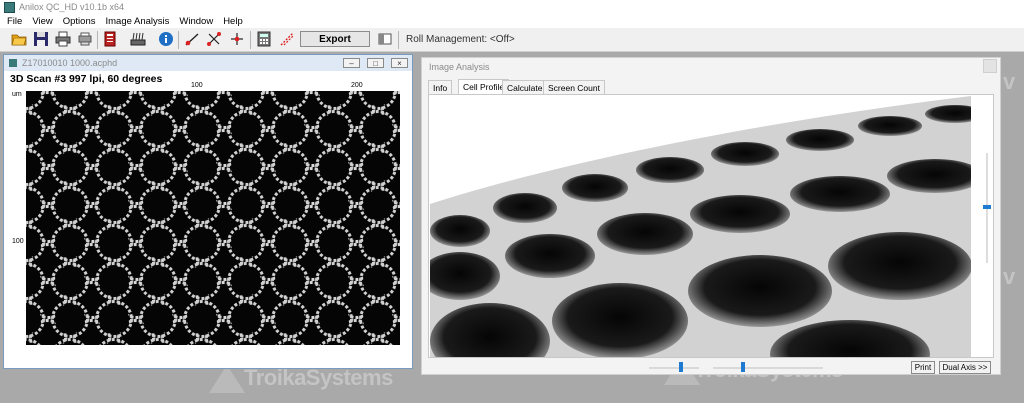  I want to click on minimize-button: –, so click(351, 63).